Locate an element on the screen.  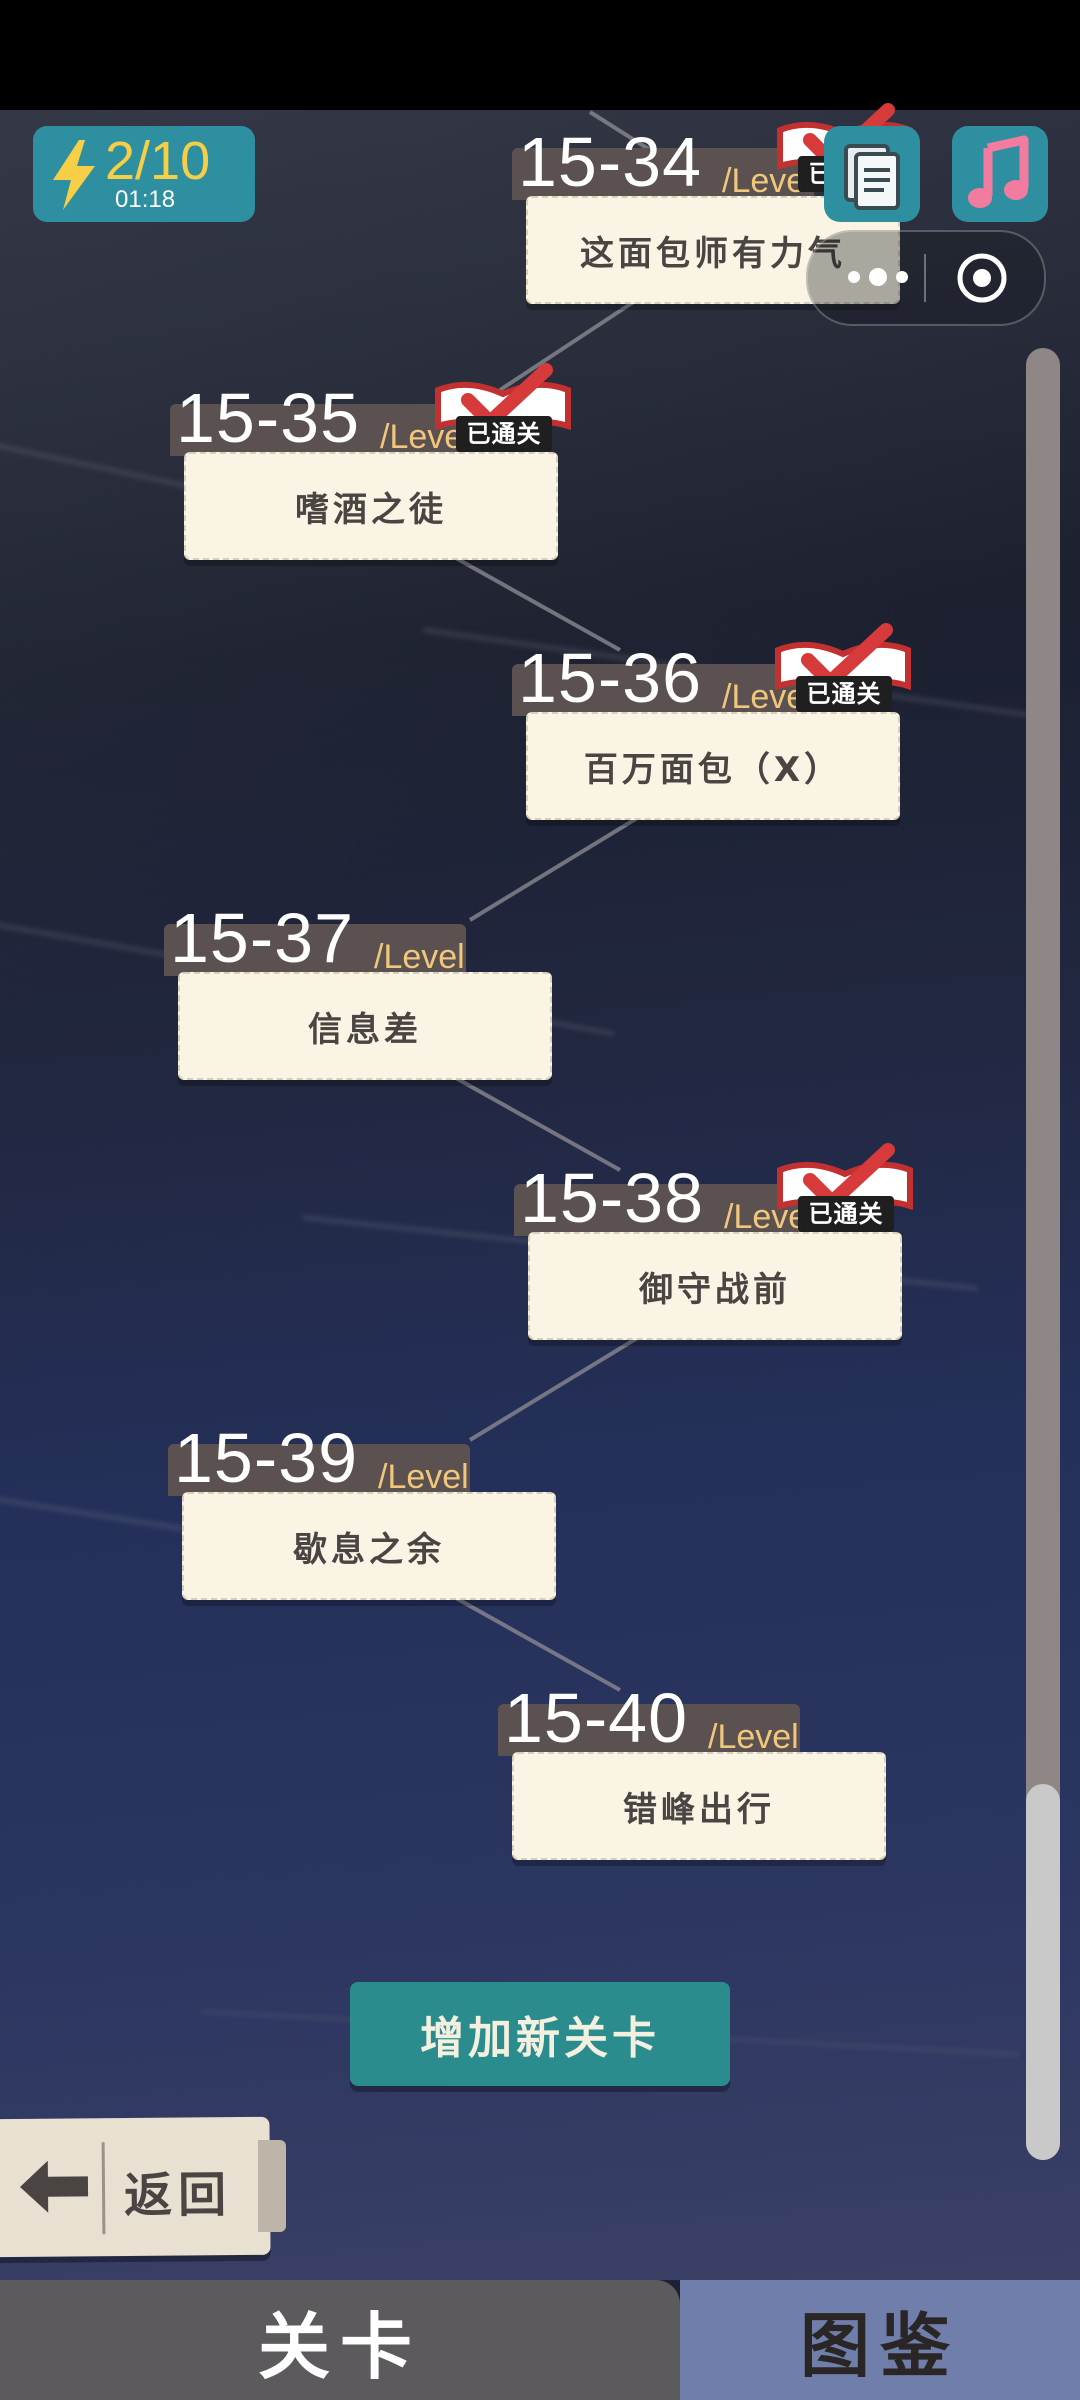
back-button: 返回 is located at coordinates (135, 2187).